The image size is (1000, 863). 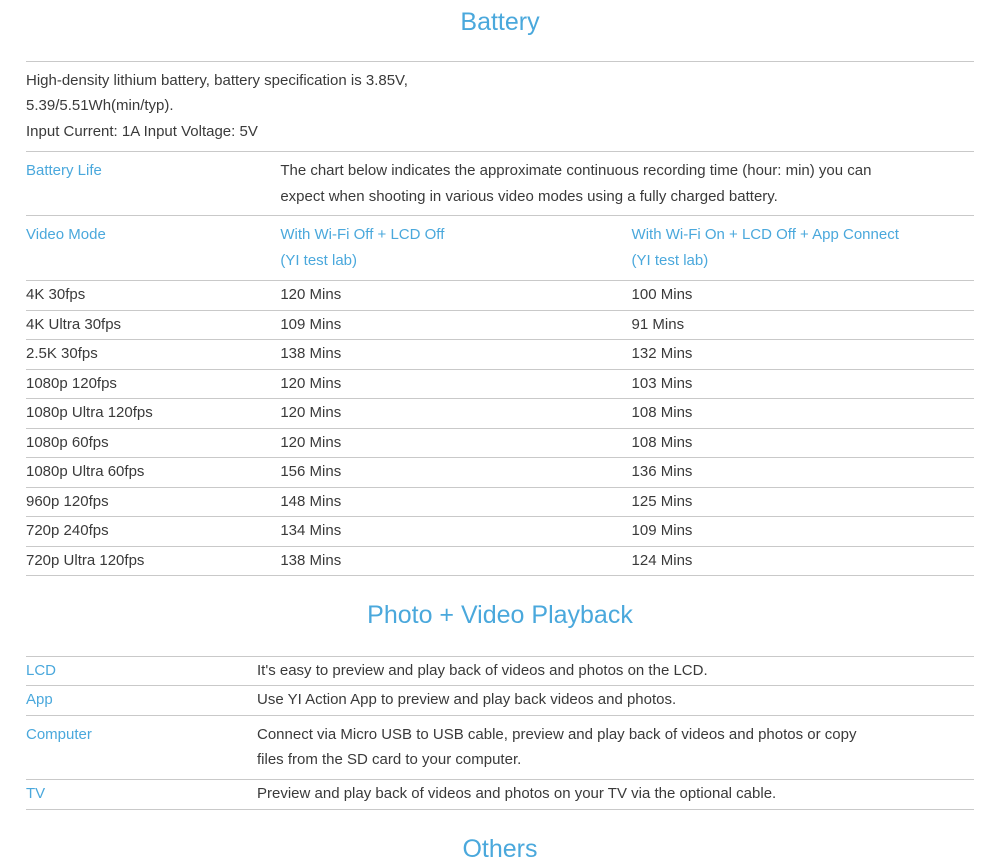 What do you see at coordinates (456, 502) in the screenshot?
I see `wifi-off-time-cell: 148 Mins` at bounding box center [456, 502].